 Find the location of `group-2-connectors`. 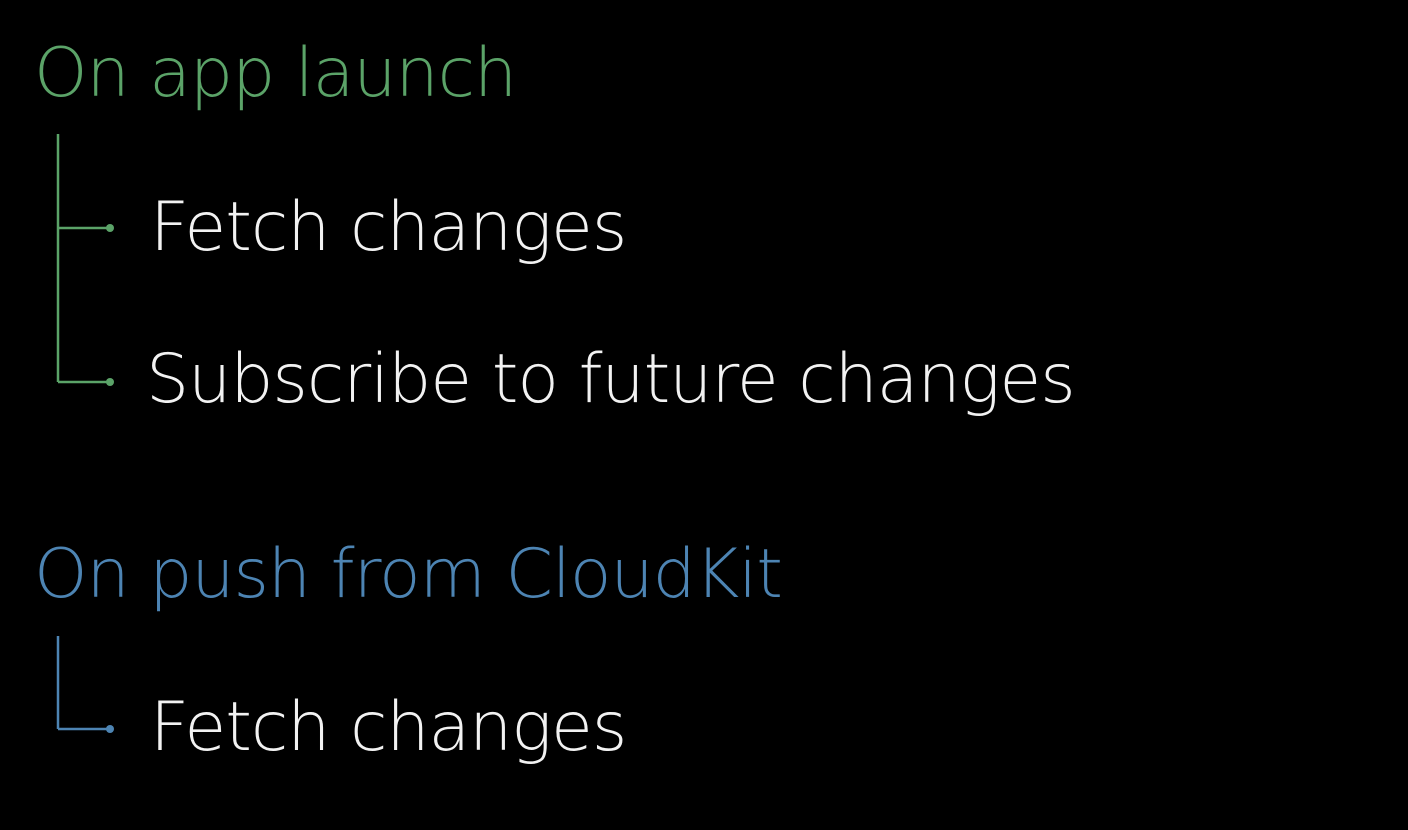

group-2-connectors is located at coordinates (85, 684).